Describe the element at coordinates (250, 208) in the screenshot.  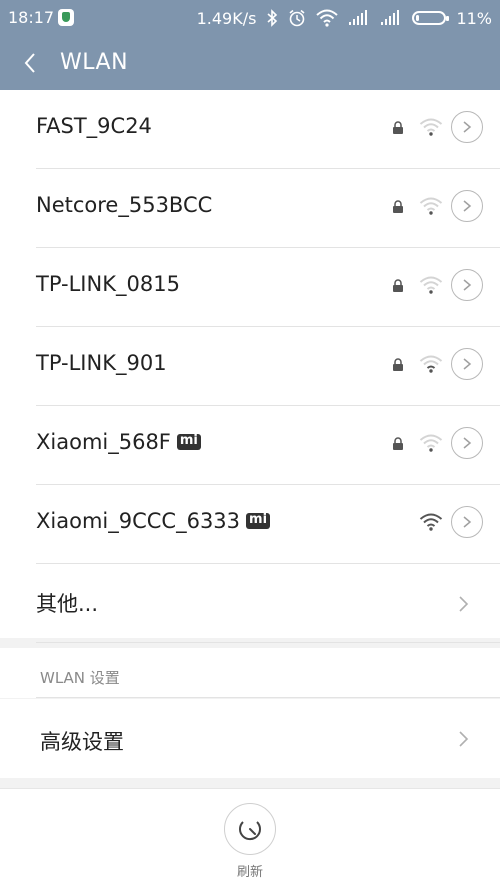
I see `network-row: Netcore_553BCC` at that location.